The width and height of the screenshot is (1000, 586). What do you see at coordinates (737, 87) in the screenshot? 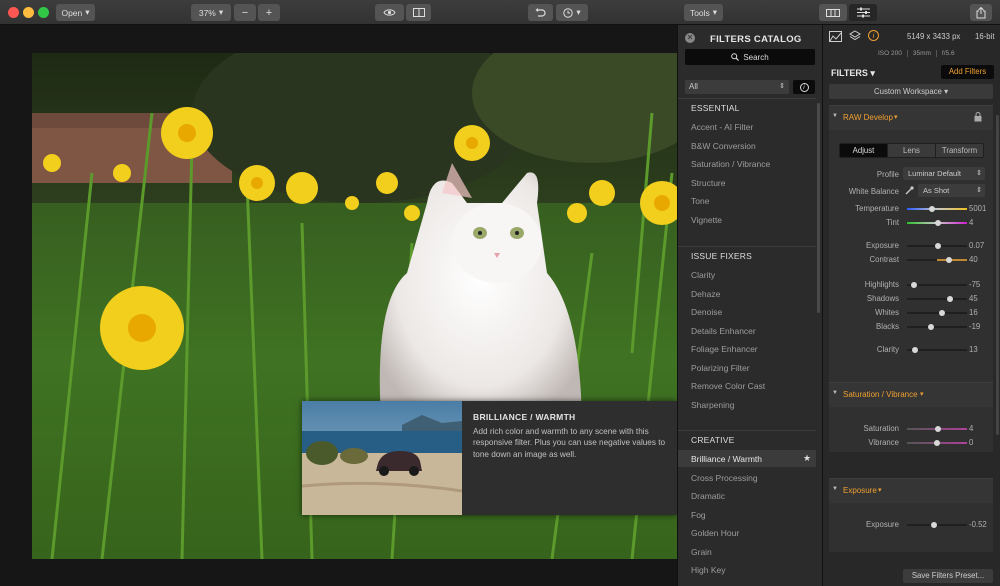
I see `category-select: All ⇕` at bounding box center [737, 87].